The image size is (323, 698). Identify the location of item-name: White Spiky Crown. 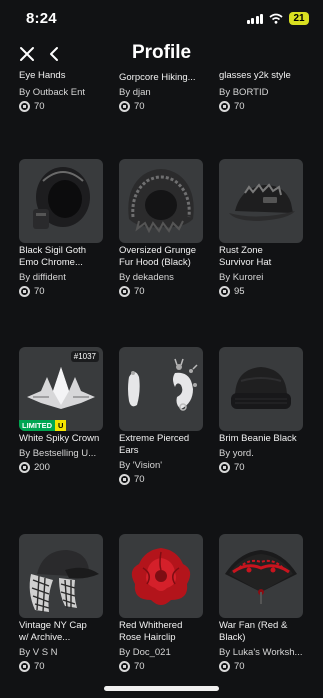
(59, 438).